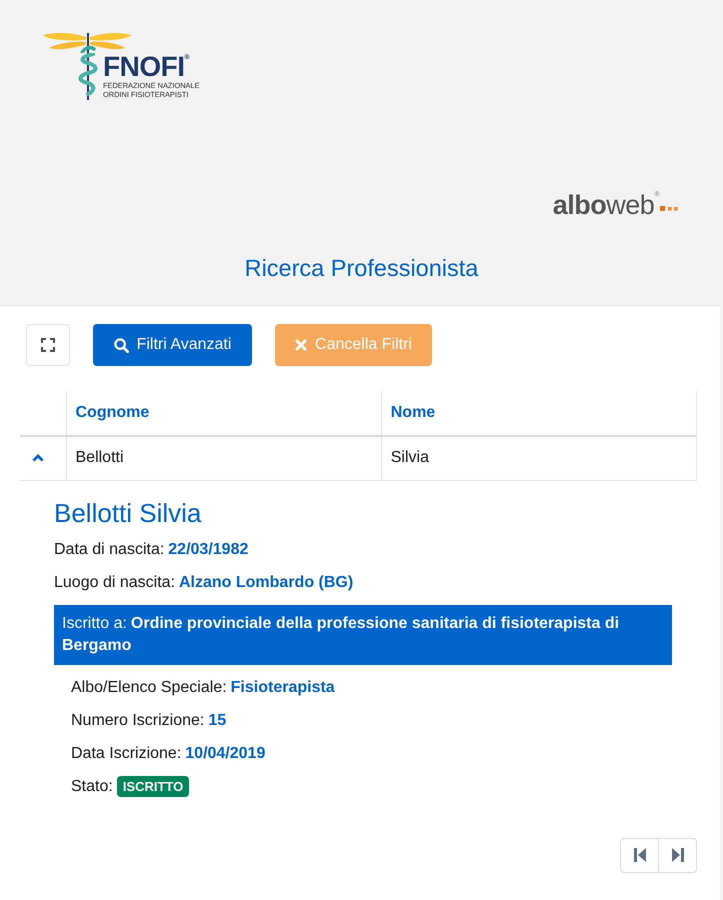  I want to click on field-value: 10/04/2019, so click(225, 754).